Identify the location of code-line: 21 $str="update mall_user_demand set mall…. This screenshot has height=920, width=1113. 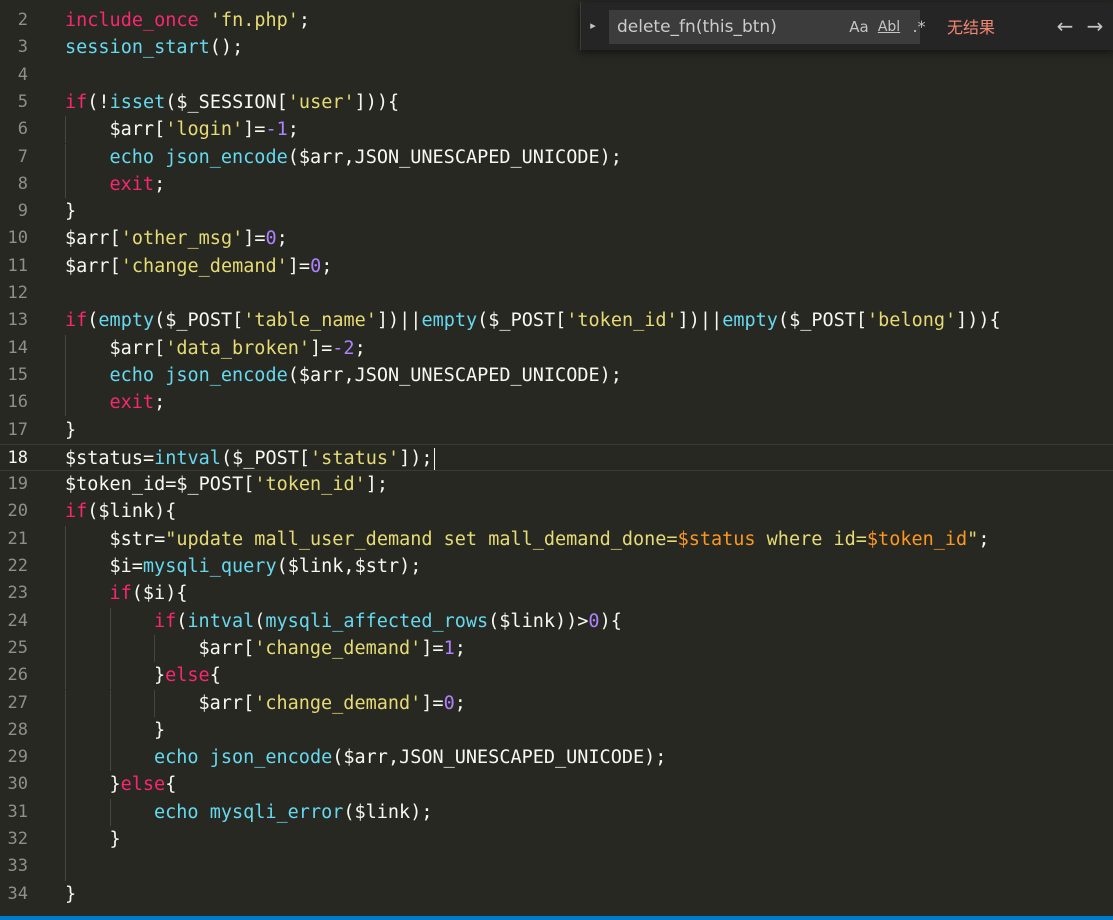
(556, 539).